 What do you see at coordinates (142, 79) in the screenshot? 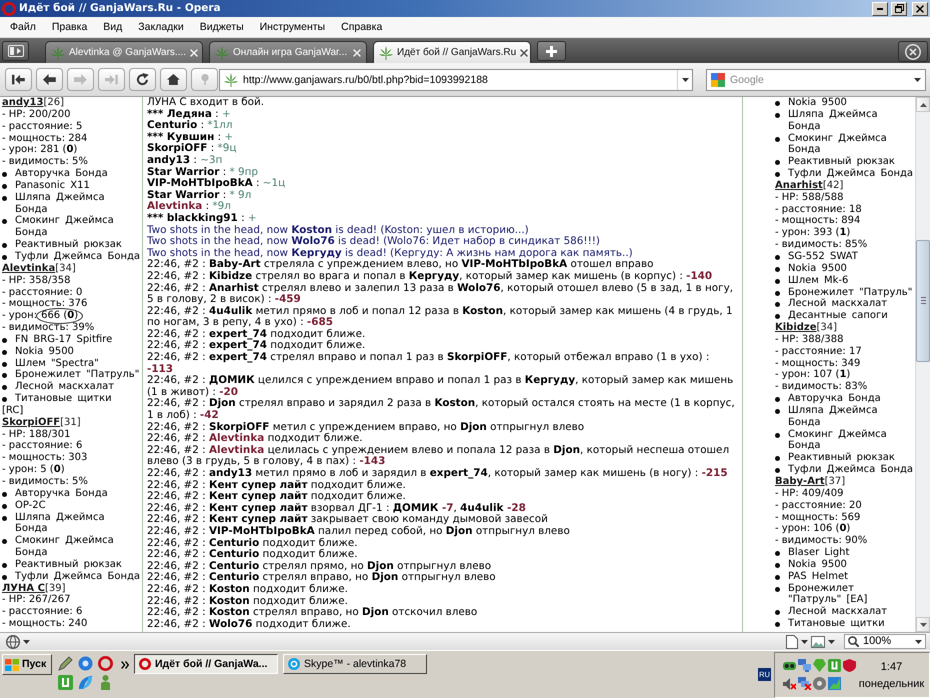
I see `reload-button` at bounding box center [142, 79].